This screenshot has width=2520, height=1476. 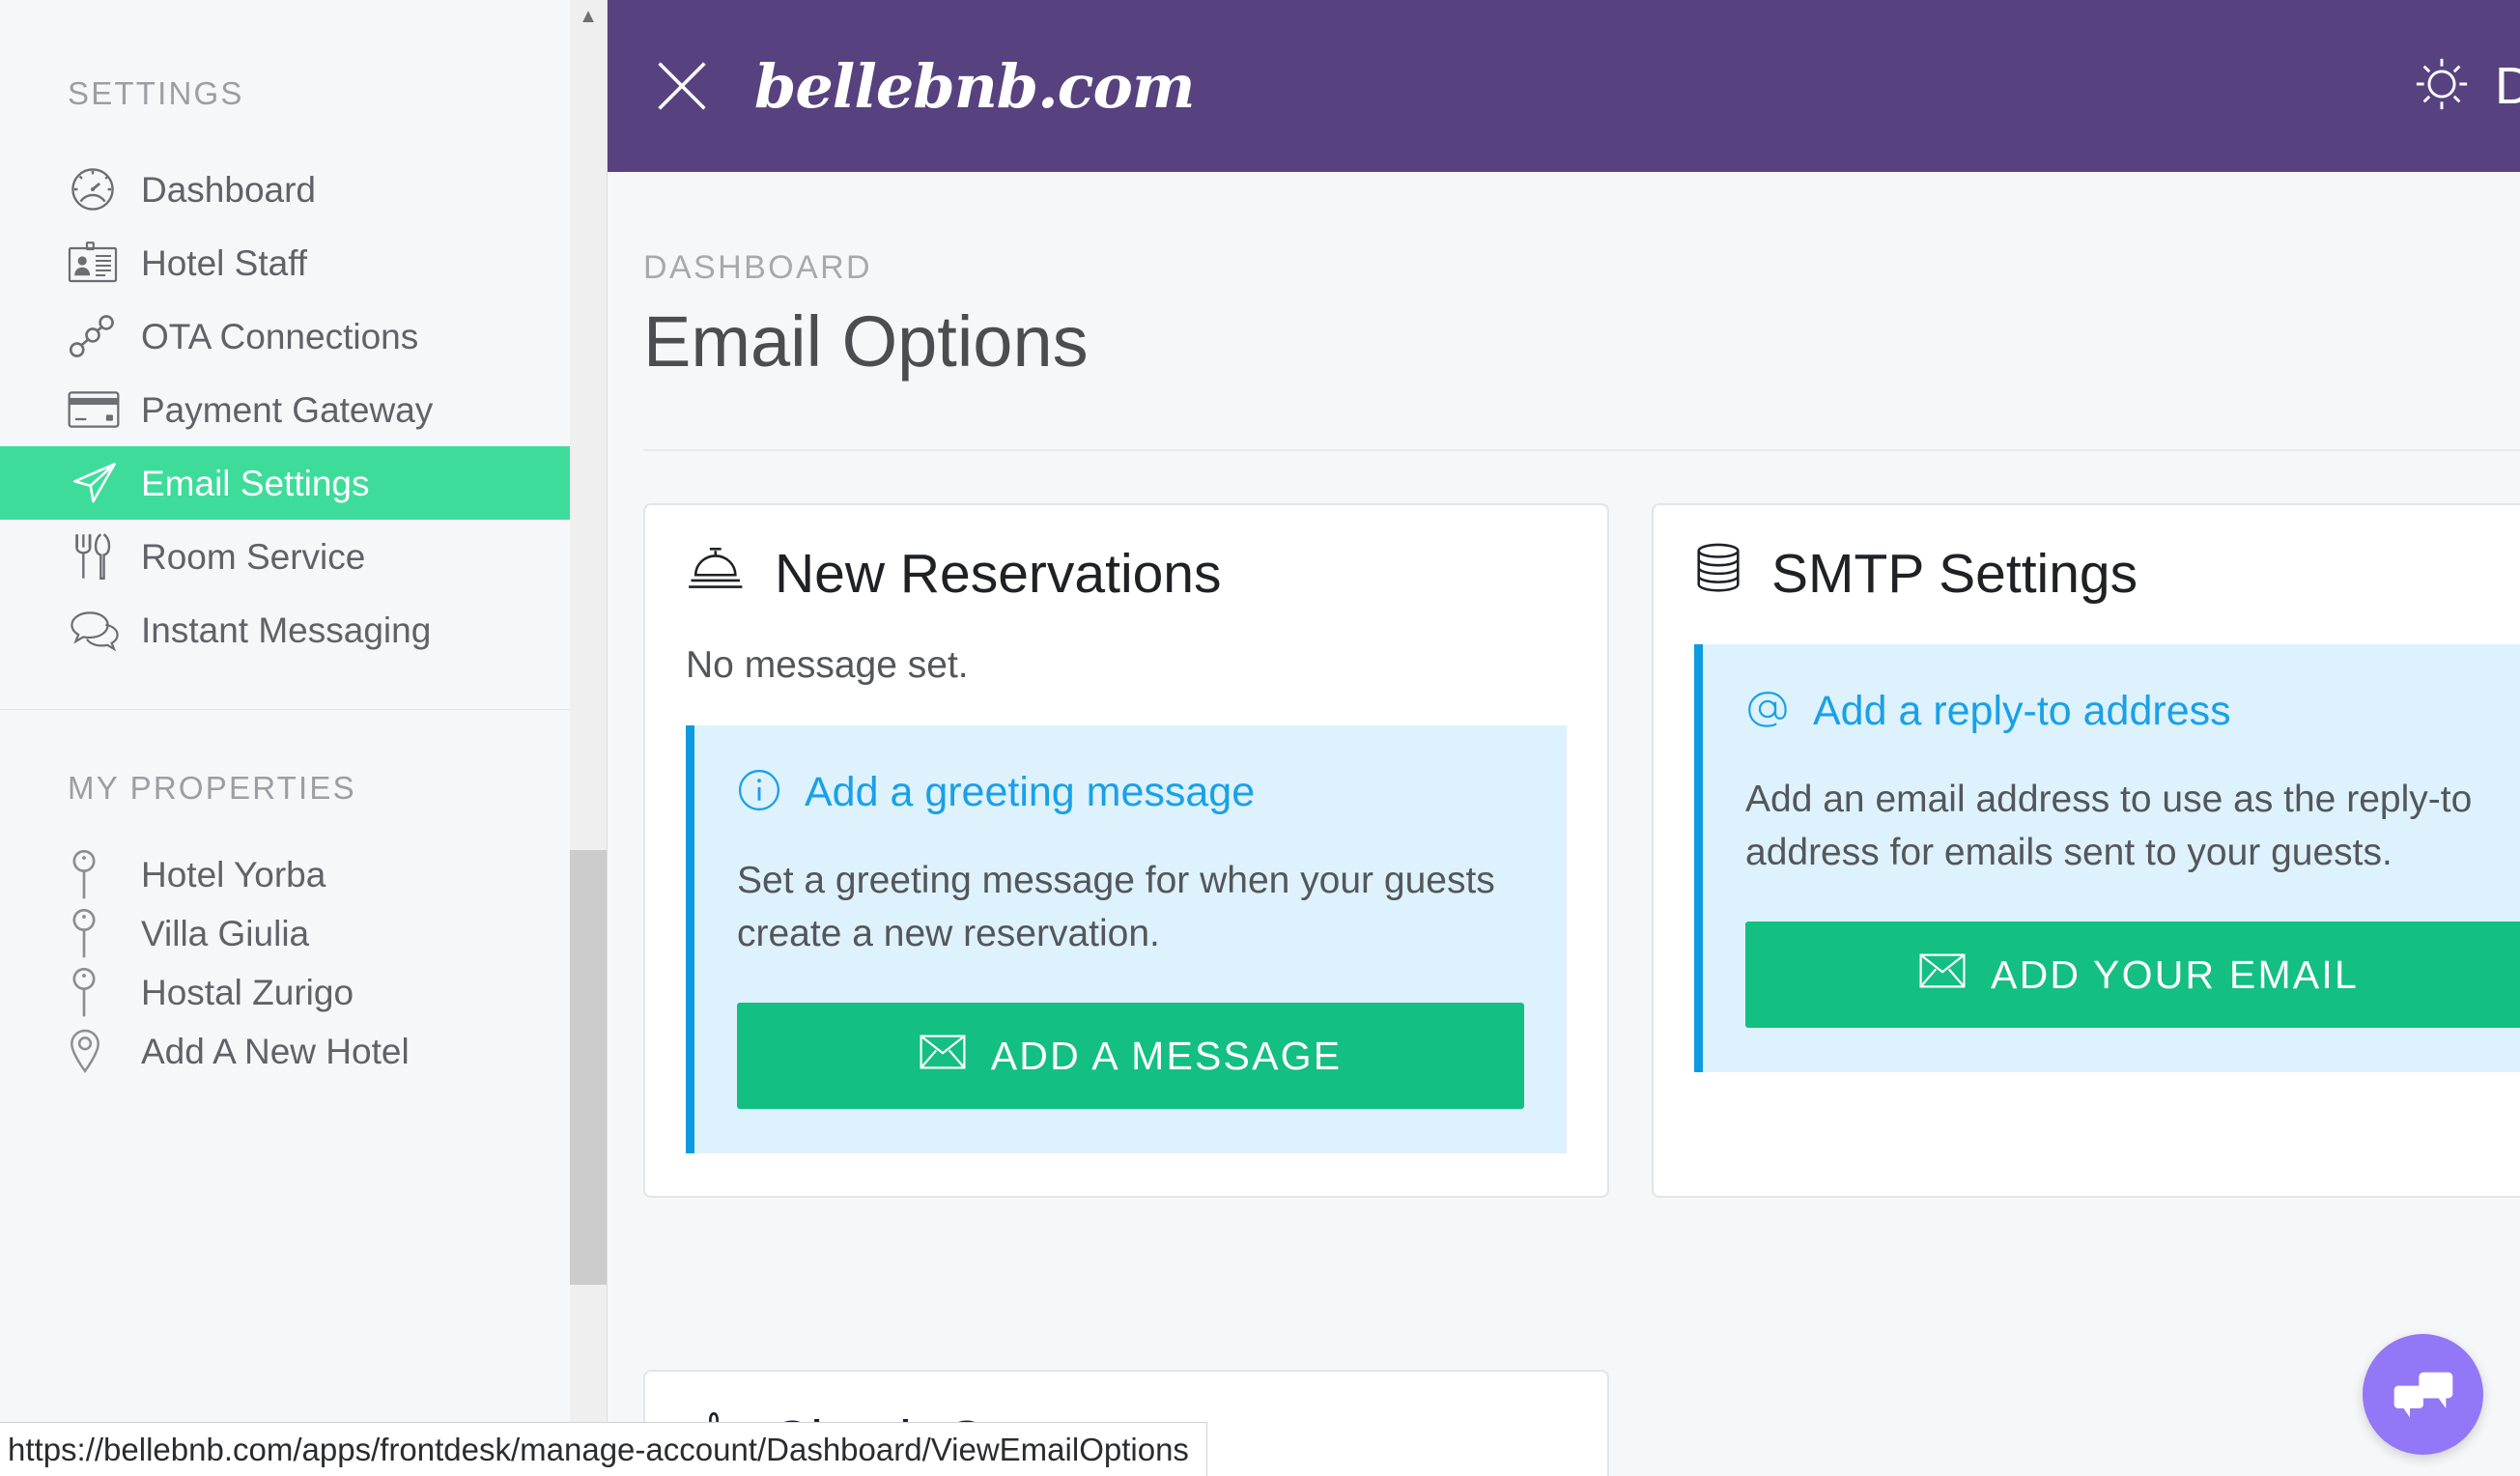 I want to click on sidebar-item-ota-connections: OTA Connections, so click(x=285, y=336).